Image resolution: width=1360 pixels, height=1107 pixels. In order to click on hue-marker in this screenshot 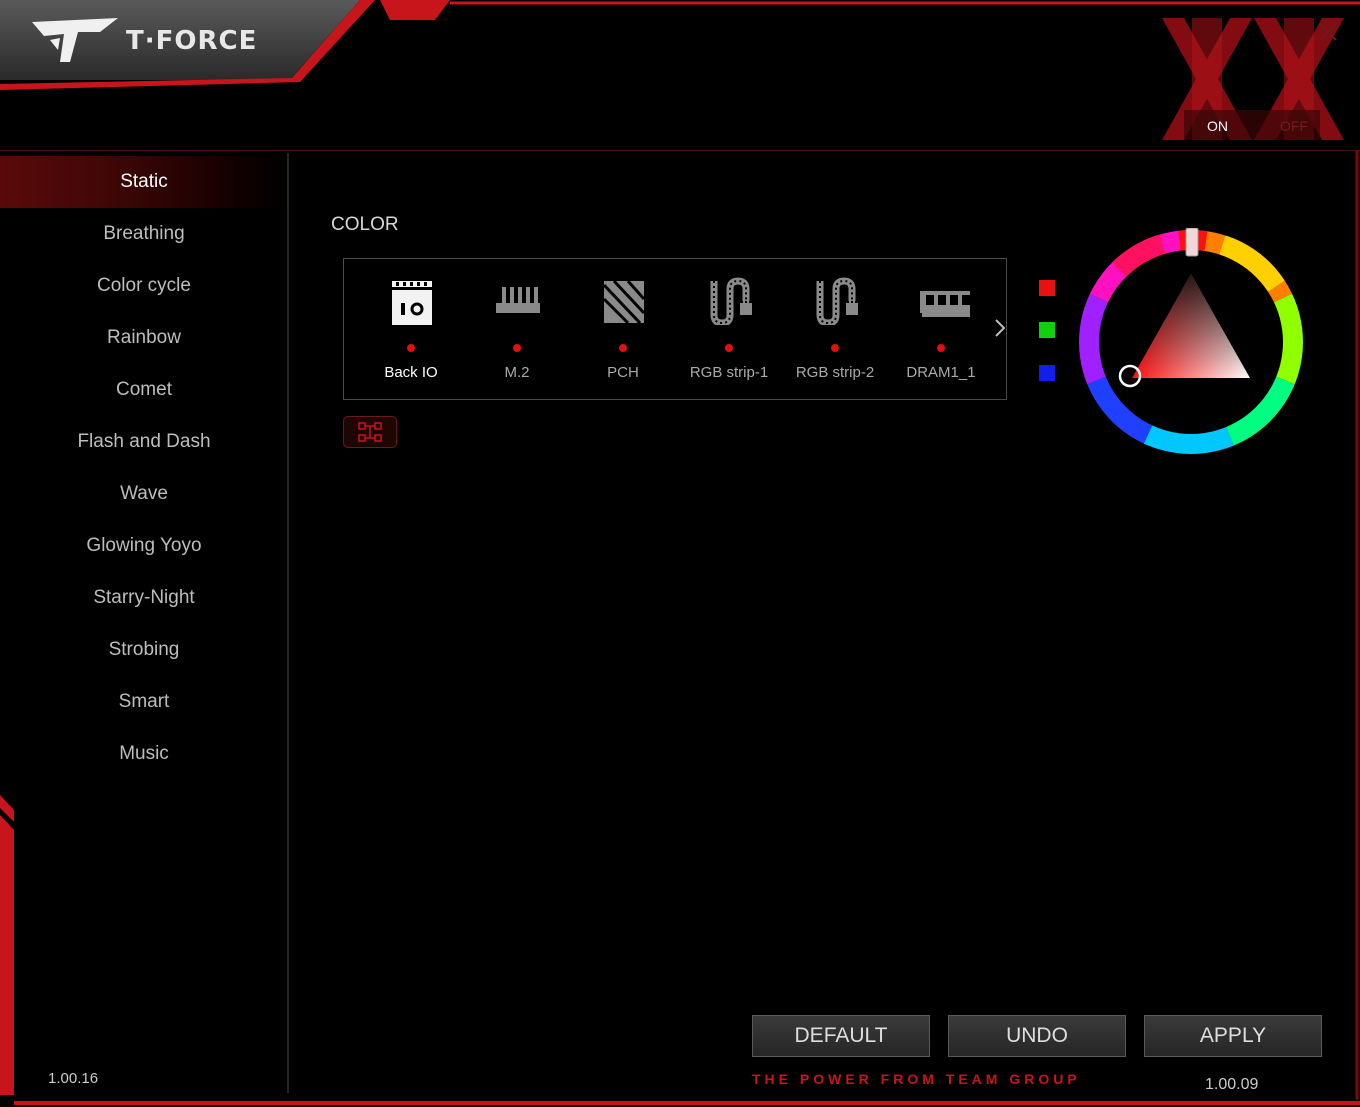, I will do `click(1192, 242)`.